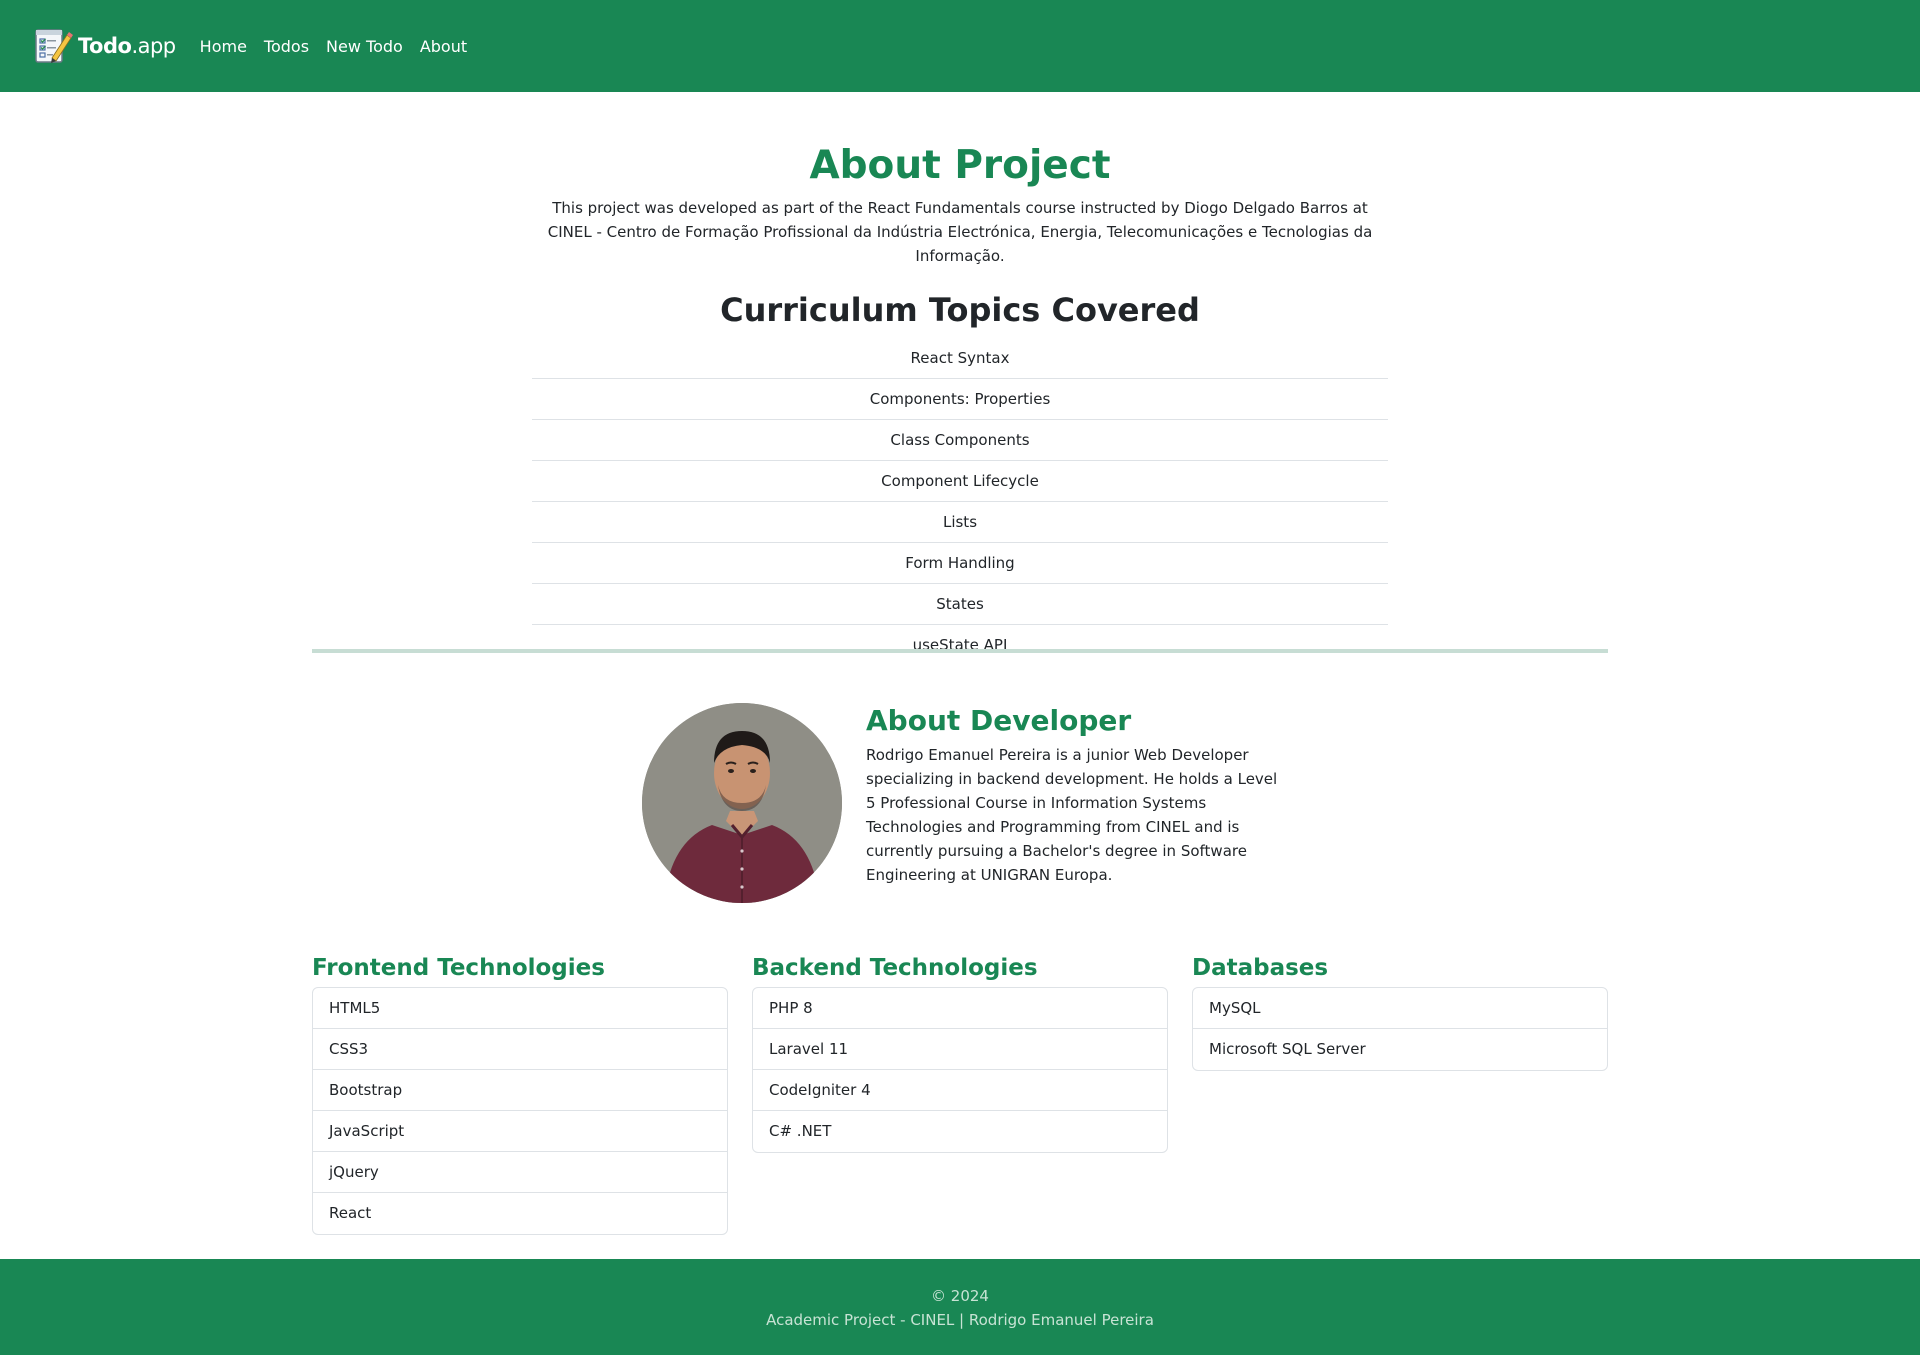 The image size is (1920, 1355). Describe the element at coordinates (960, 310) in the screenshot. I see `curriculum-topics-title: Curriculum Topics Covered` at that location.